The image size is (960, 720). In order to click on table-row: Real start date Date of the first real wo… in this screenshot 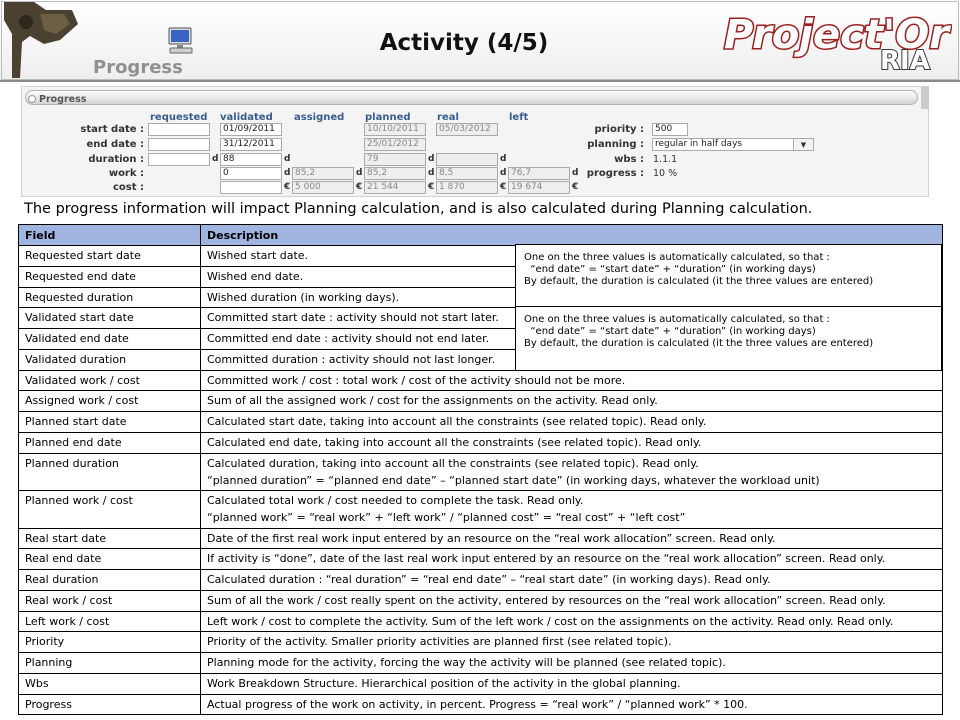, I will do `click(480, 538)`.